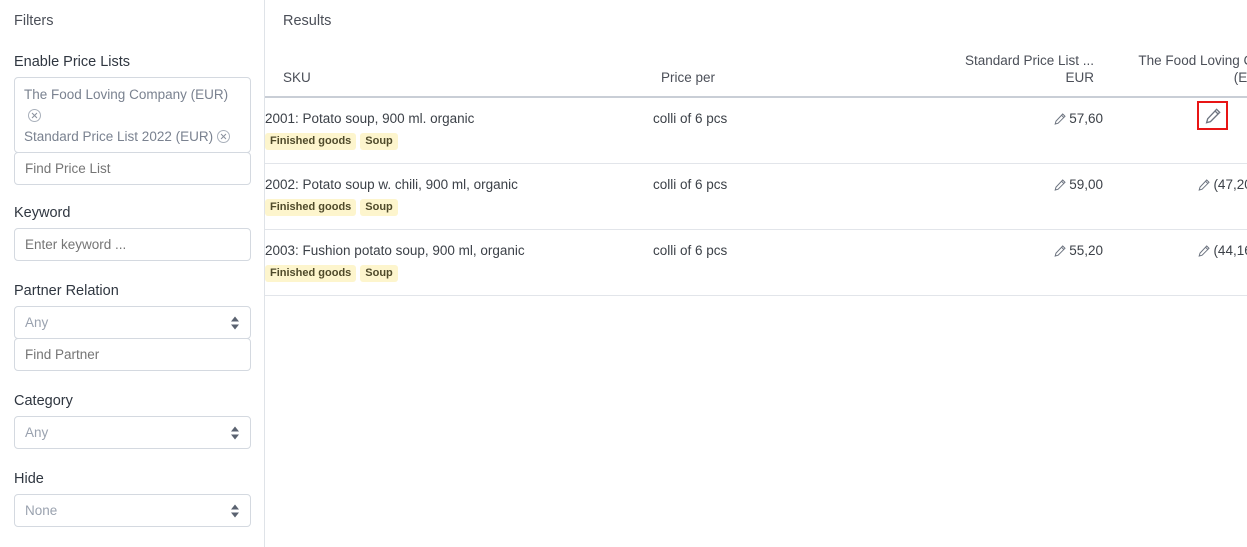  I want to click on category-select: Any, so click(132, 432).